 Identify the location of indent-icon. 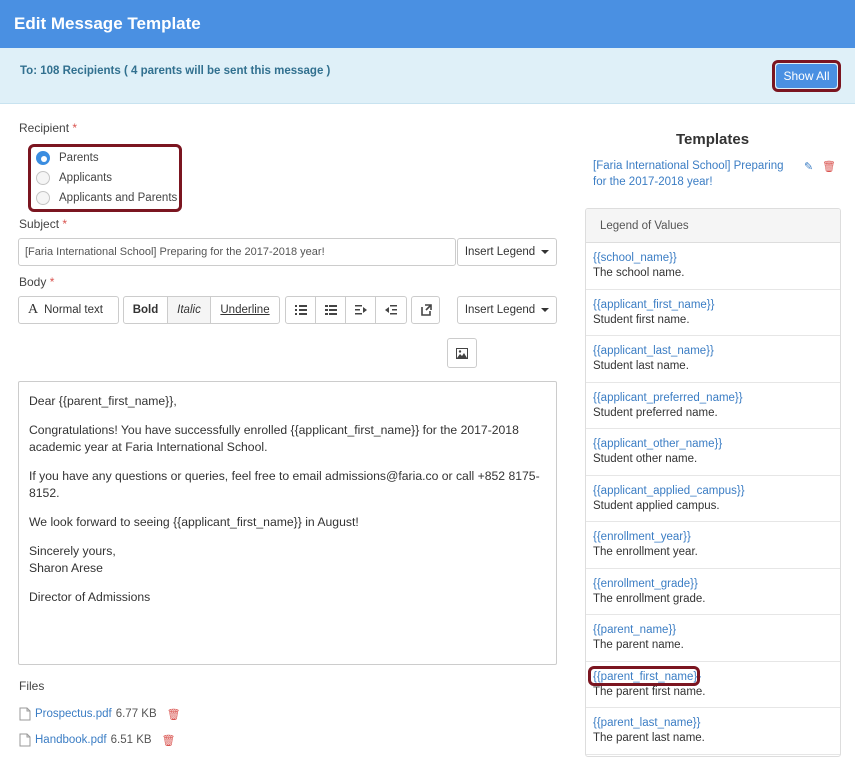
(391, 310).